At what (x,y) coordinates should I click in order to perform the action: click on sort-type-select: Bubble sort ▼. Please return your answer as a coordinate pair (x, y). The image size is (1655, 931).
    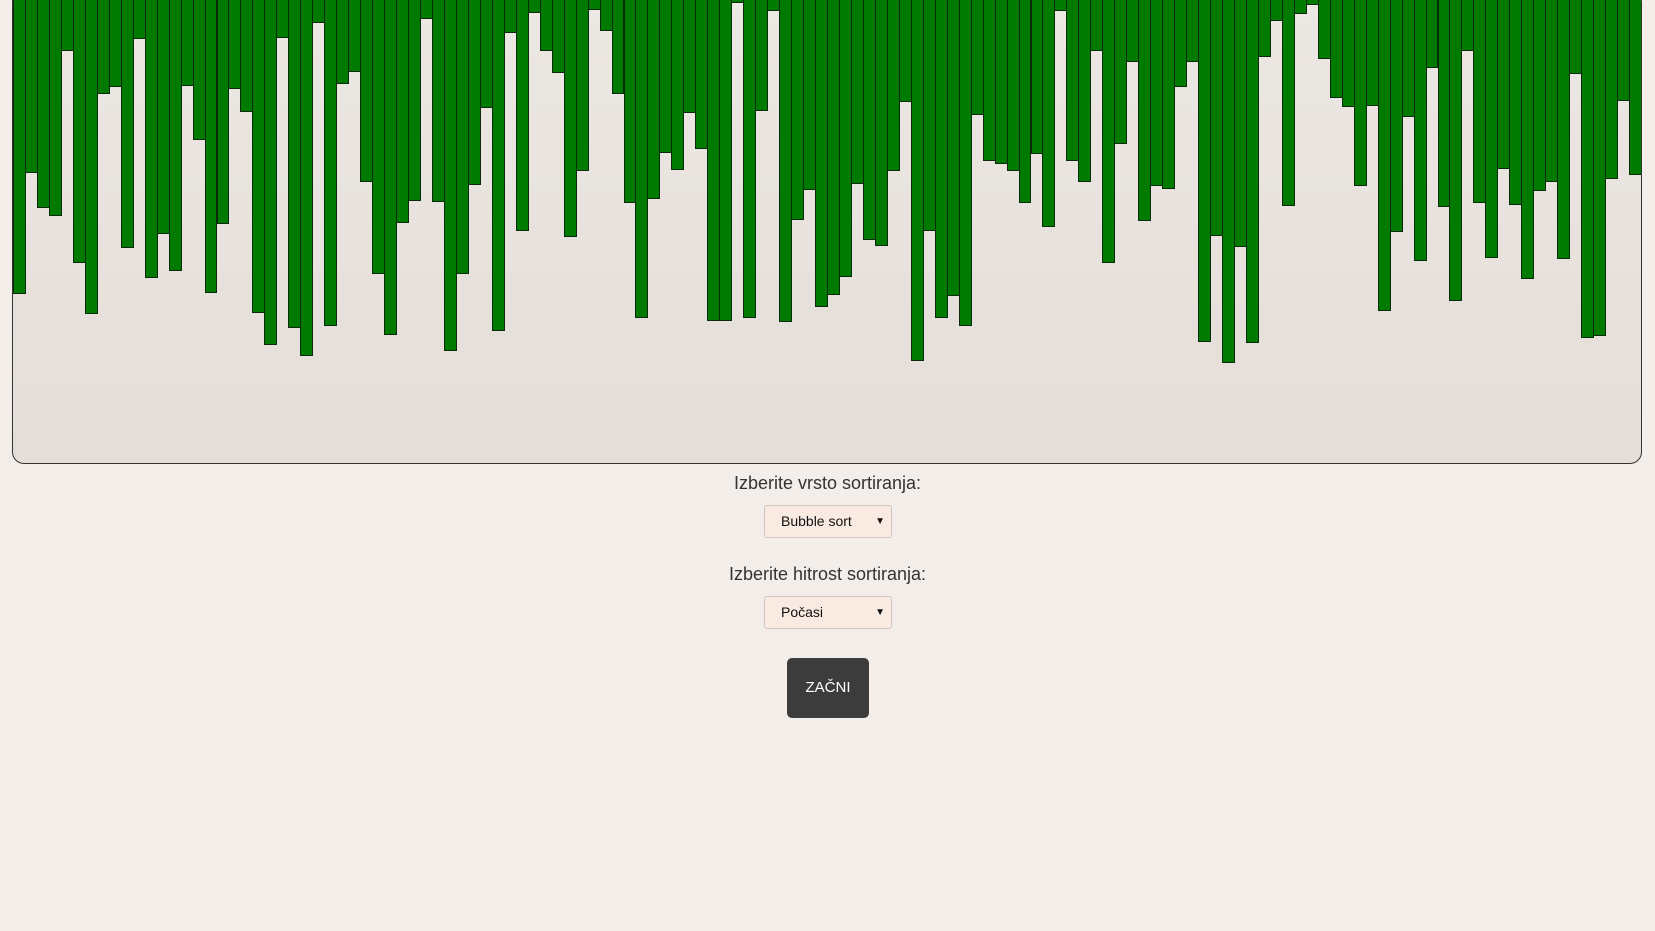
    Looking at the image, I should click on (828, 521).